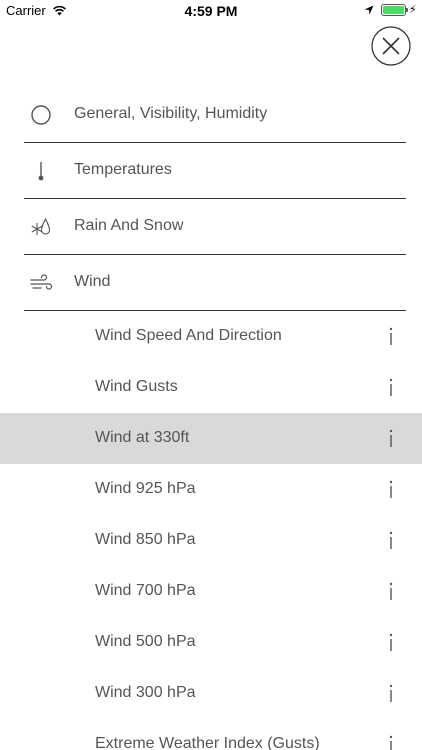  What do you see at coordinates (145, 539) in the screenshot?
I see `wind-layer-label: Wind 850 hPa` at bounding box center [145, 539].